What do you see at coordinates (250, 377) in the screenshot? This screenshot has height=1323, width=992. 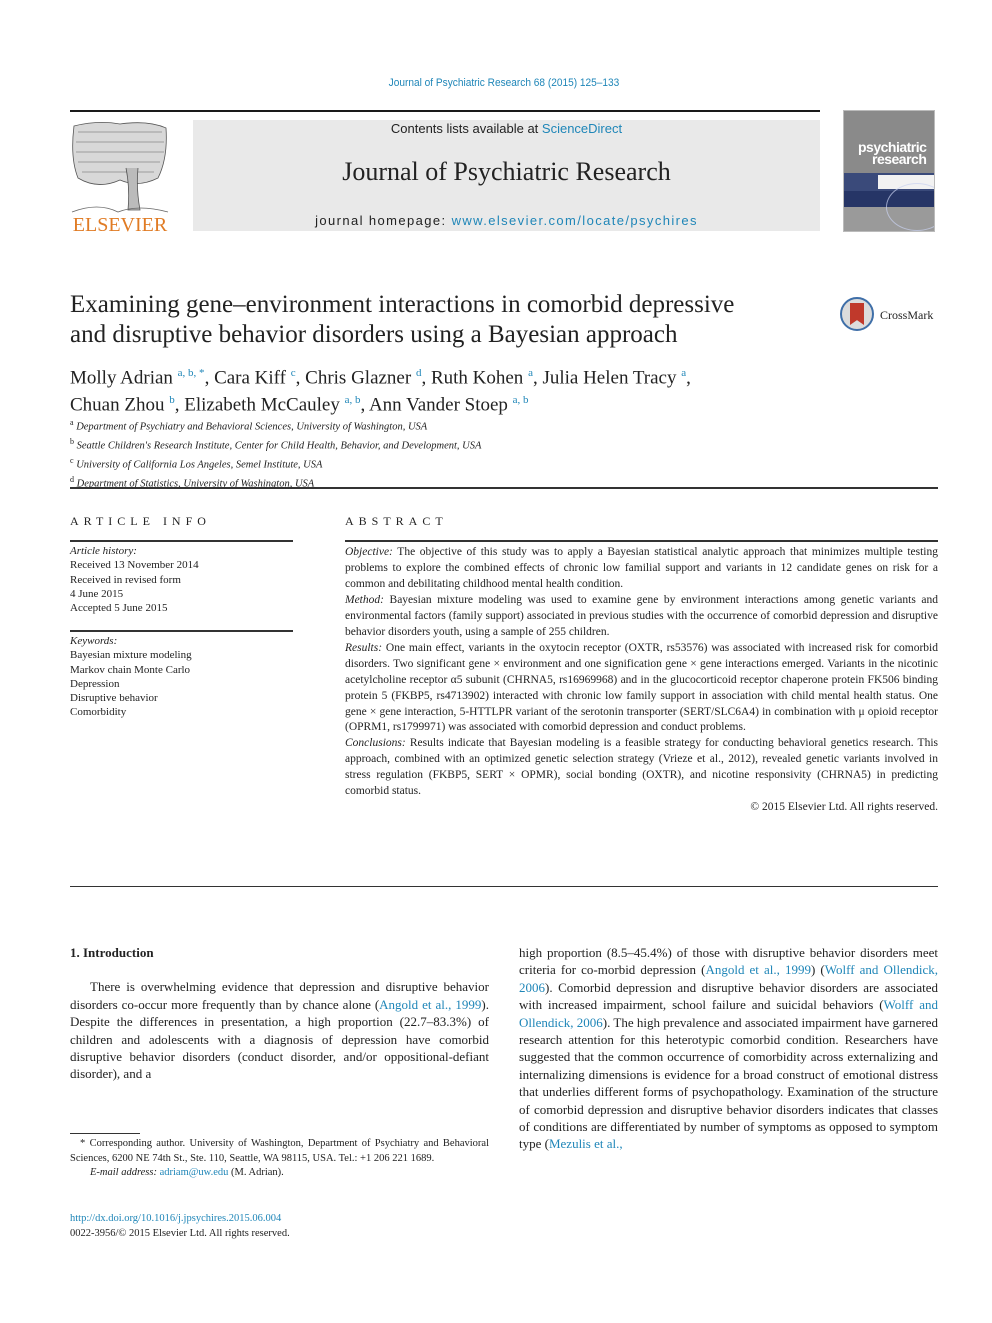 I see `author: Cara Kiff` at bounding box center [250, 377].